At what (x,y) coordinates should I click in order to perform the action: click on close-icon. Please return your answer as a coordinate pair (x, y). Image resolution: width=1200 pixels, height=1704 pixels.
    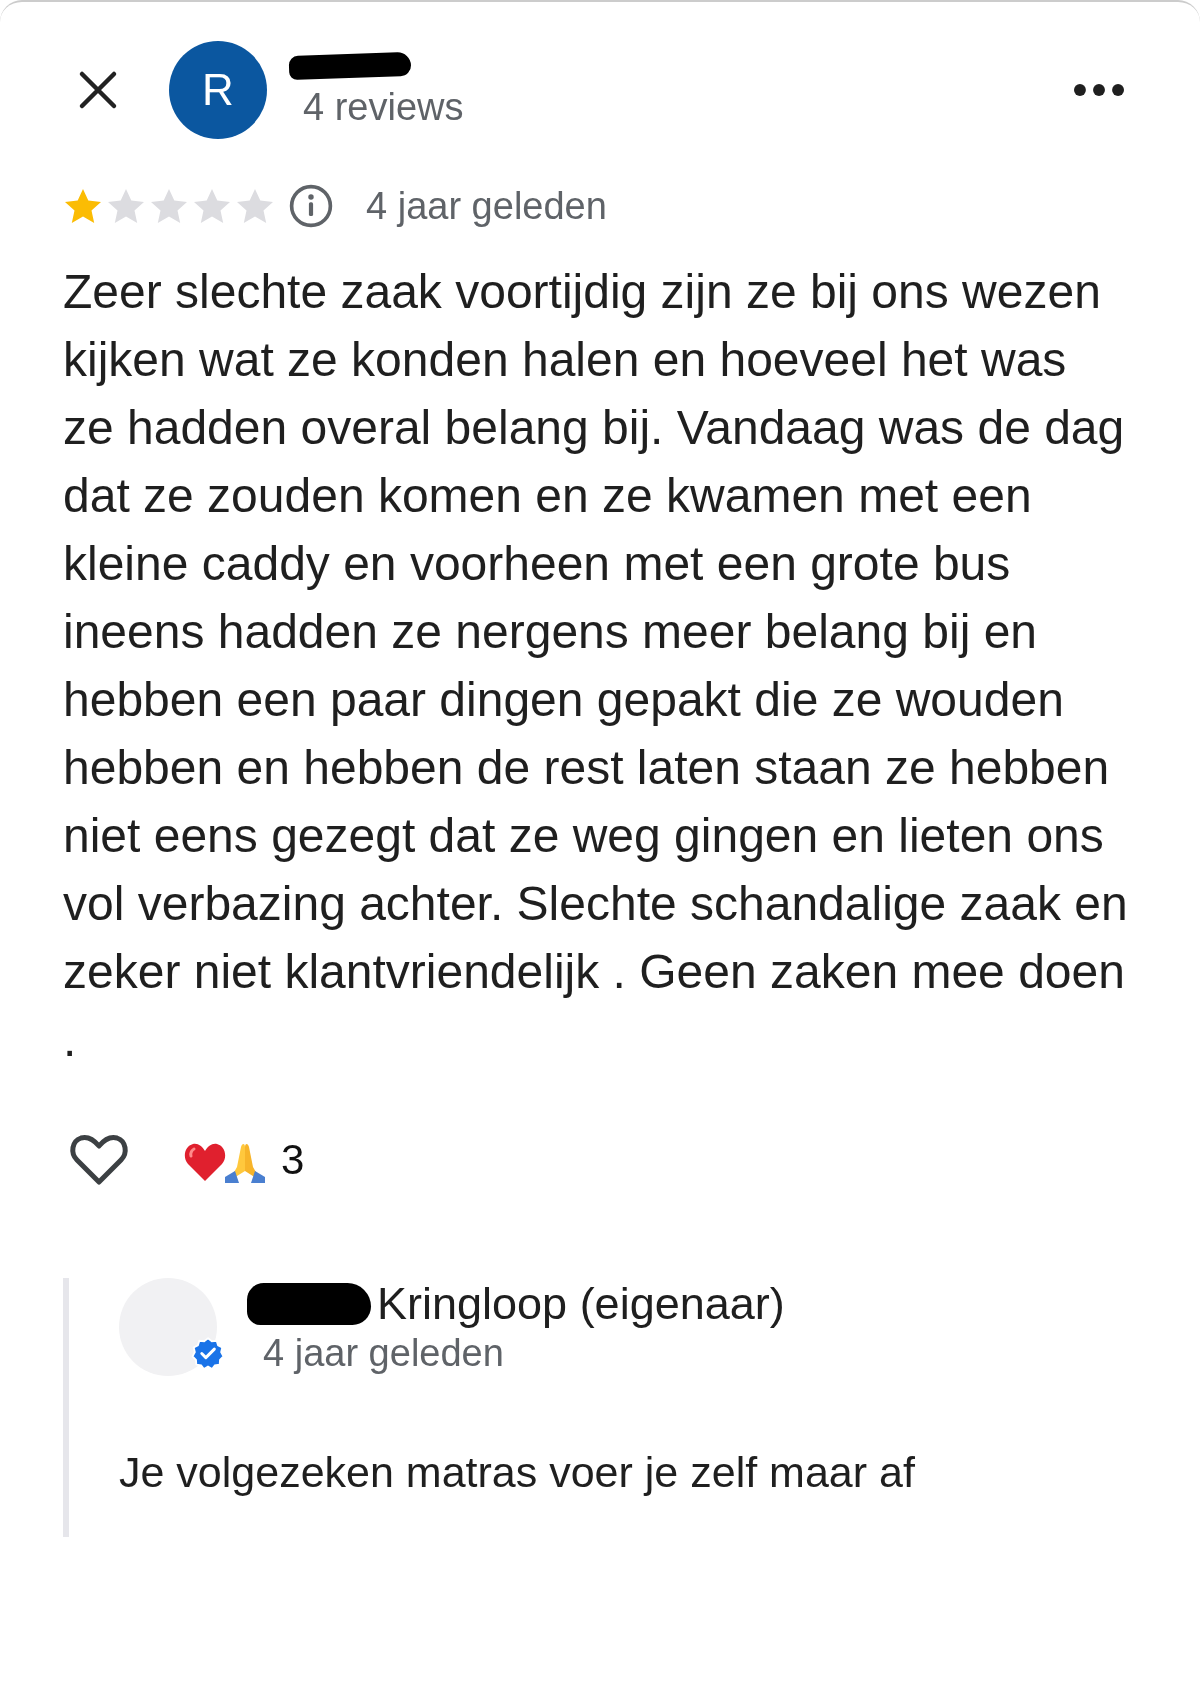
    Looking at the image, I should click on (98, 90).